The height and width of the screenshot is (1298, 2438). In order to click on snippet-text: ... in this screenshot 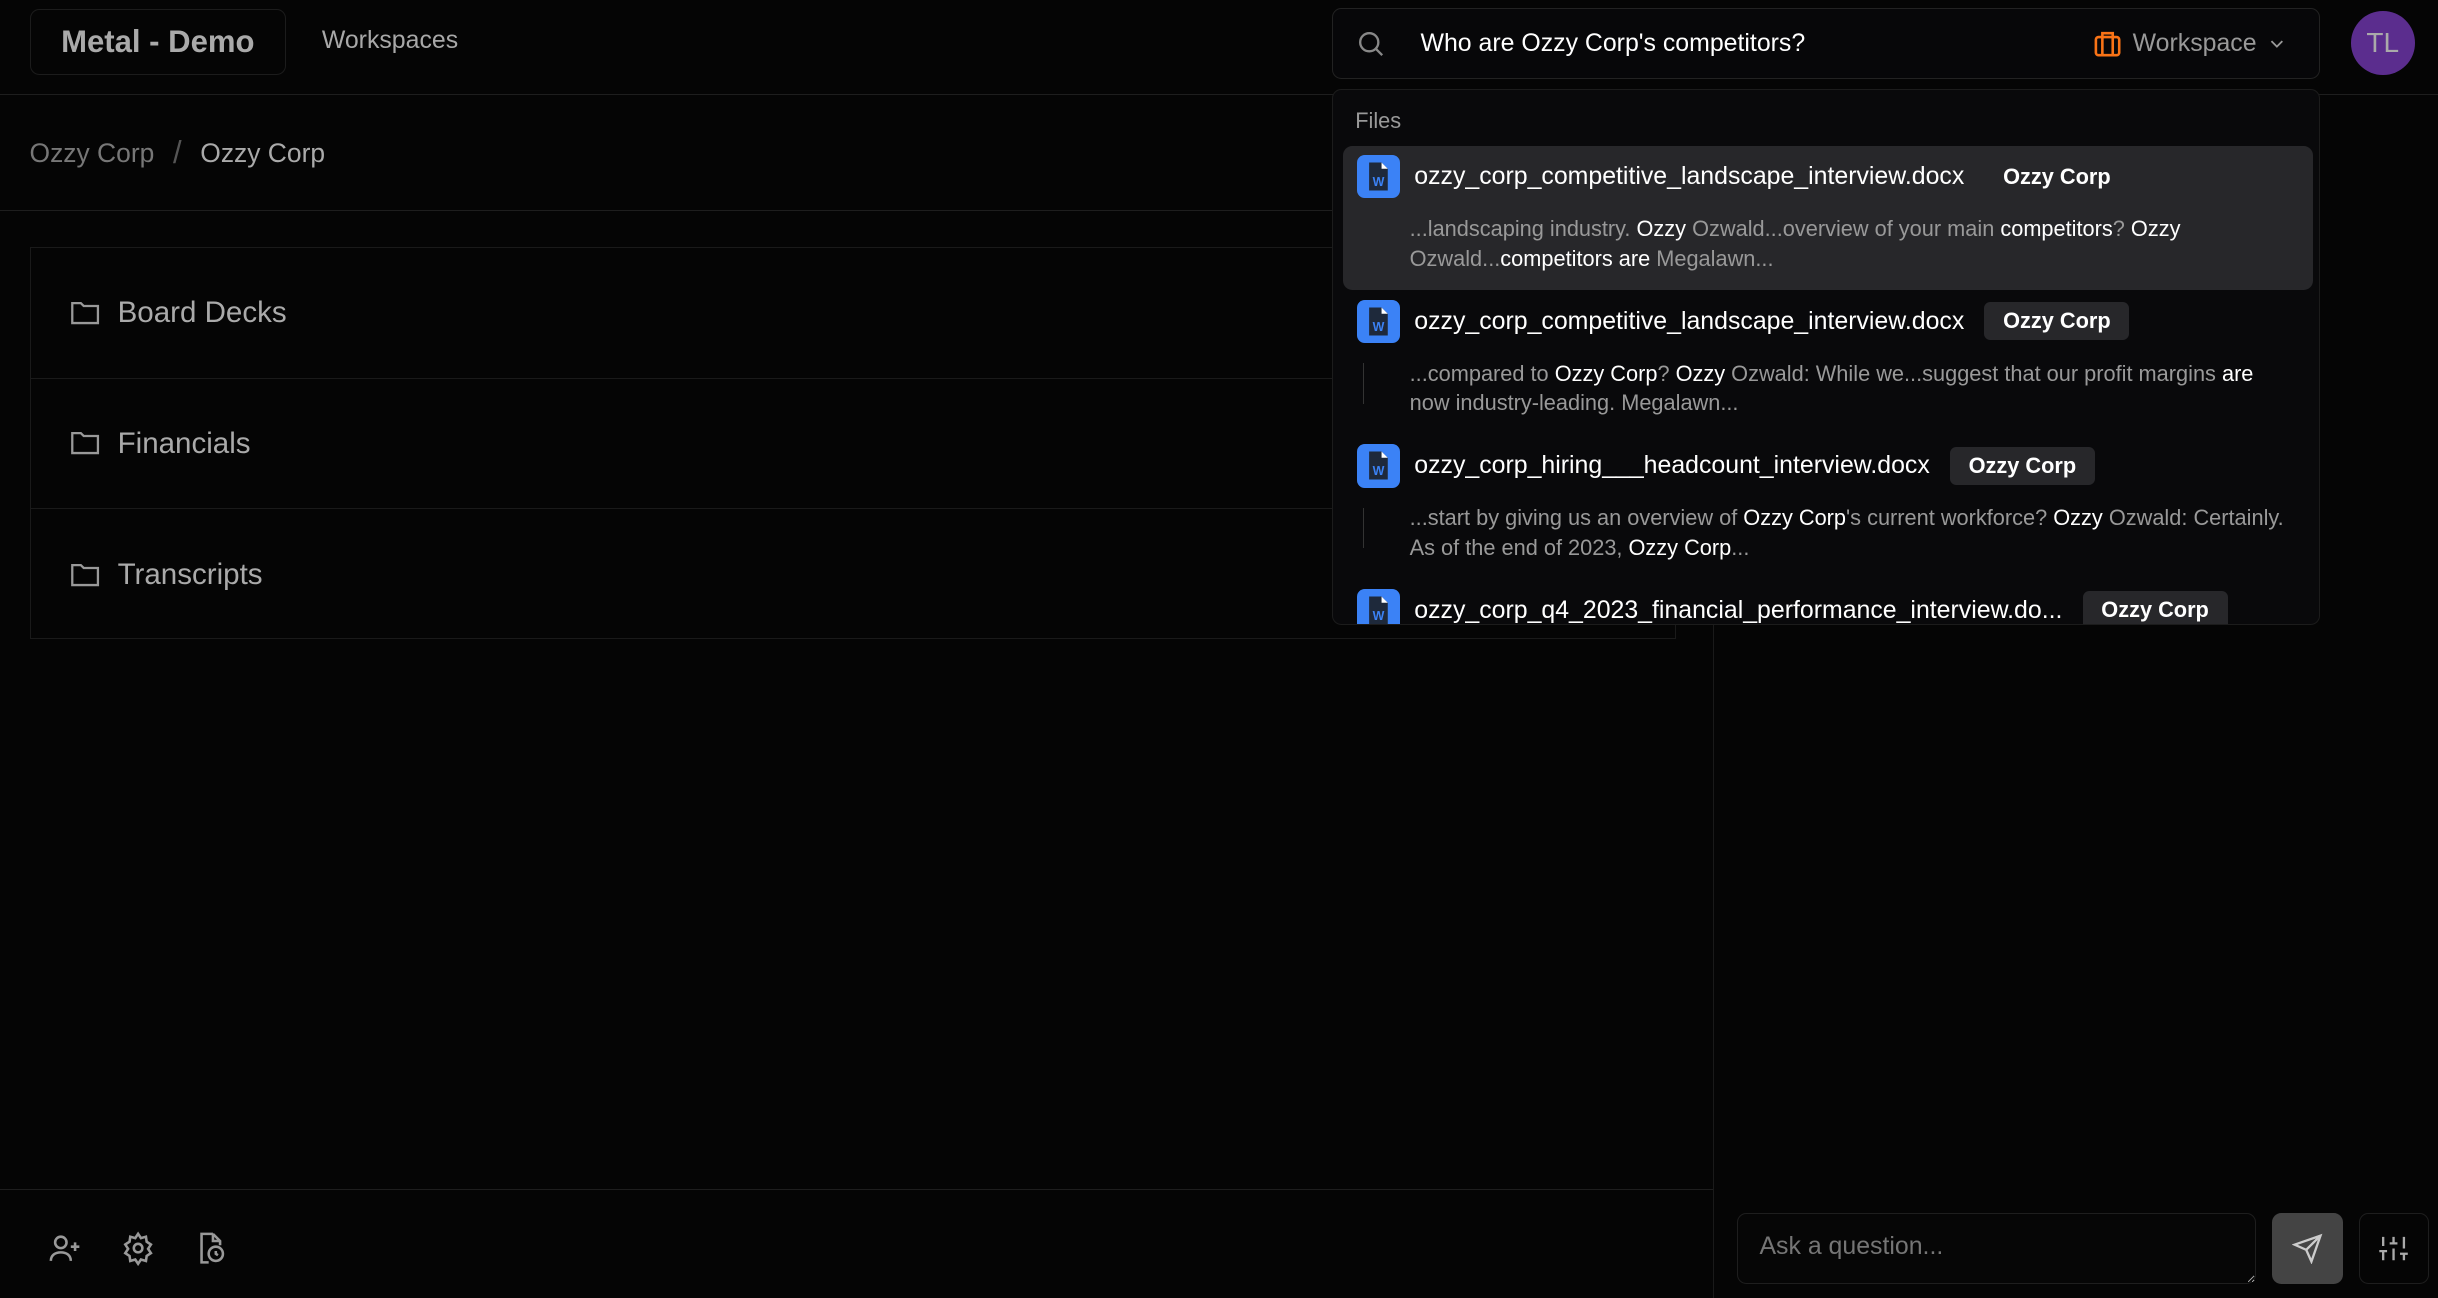, I will do `click(1740, 547)`.